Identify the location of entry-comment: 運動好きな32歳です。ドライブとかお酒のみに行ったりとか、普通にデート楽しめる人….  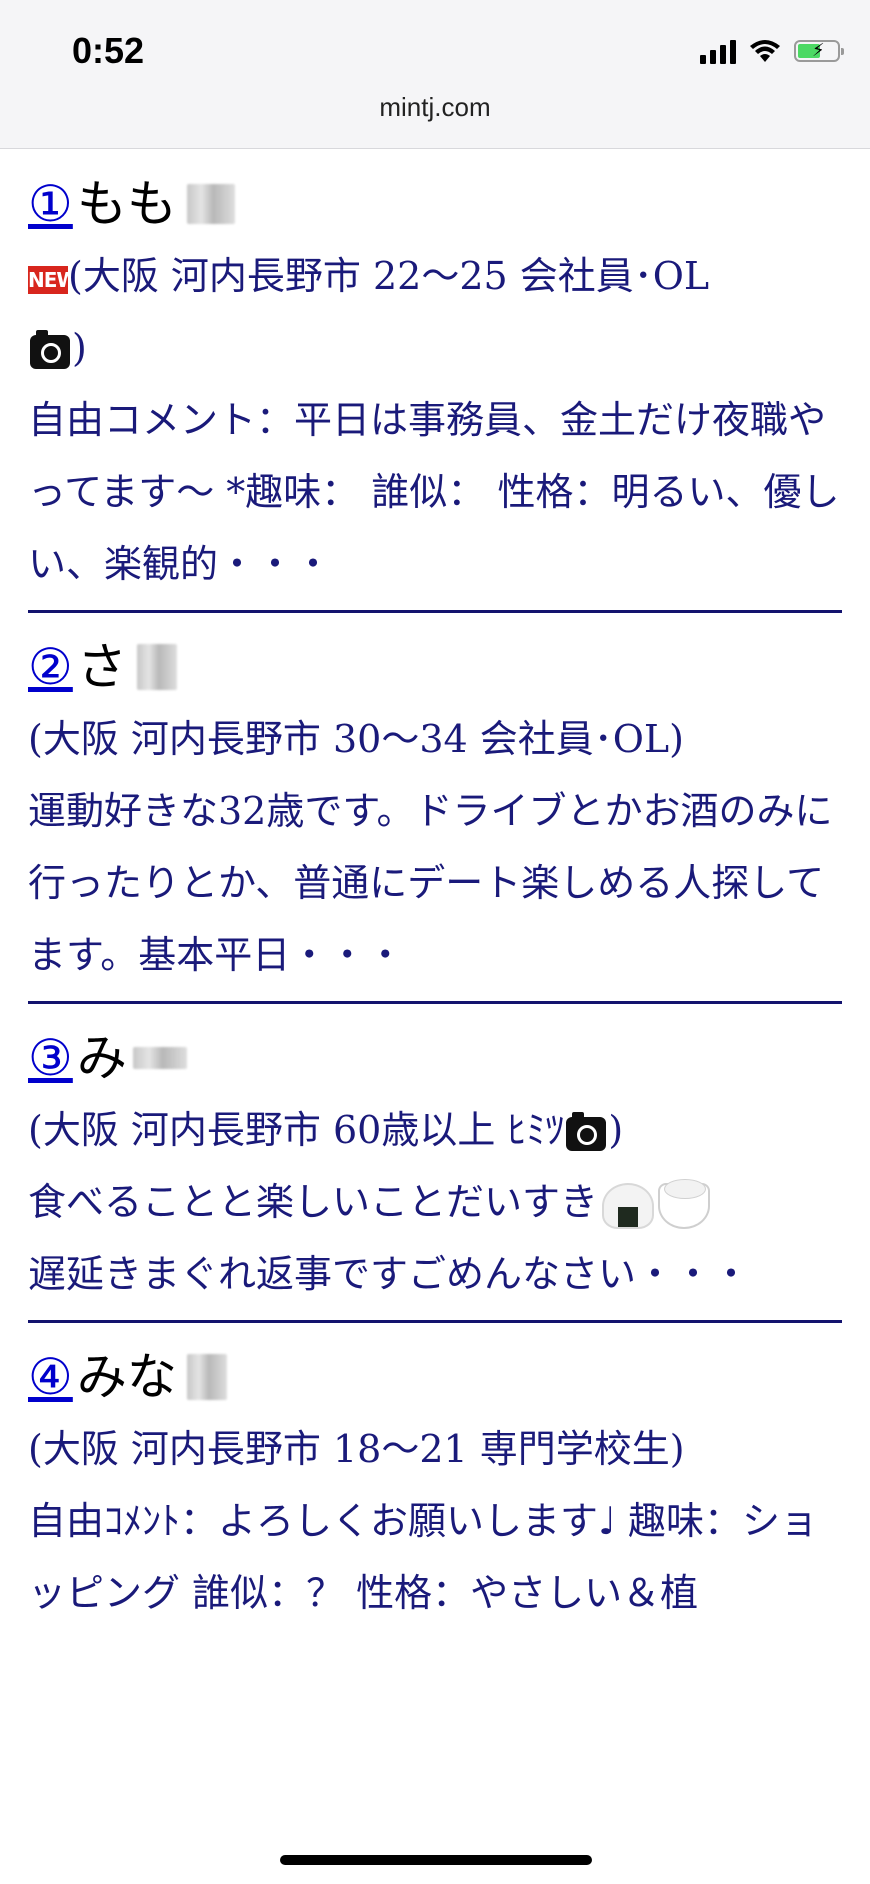
(430, 883).